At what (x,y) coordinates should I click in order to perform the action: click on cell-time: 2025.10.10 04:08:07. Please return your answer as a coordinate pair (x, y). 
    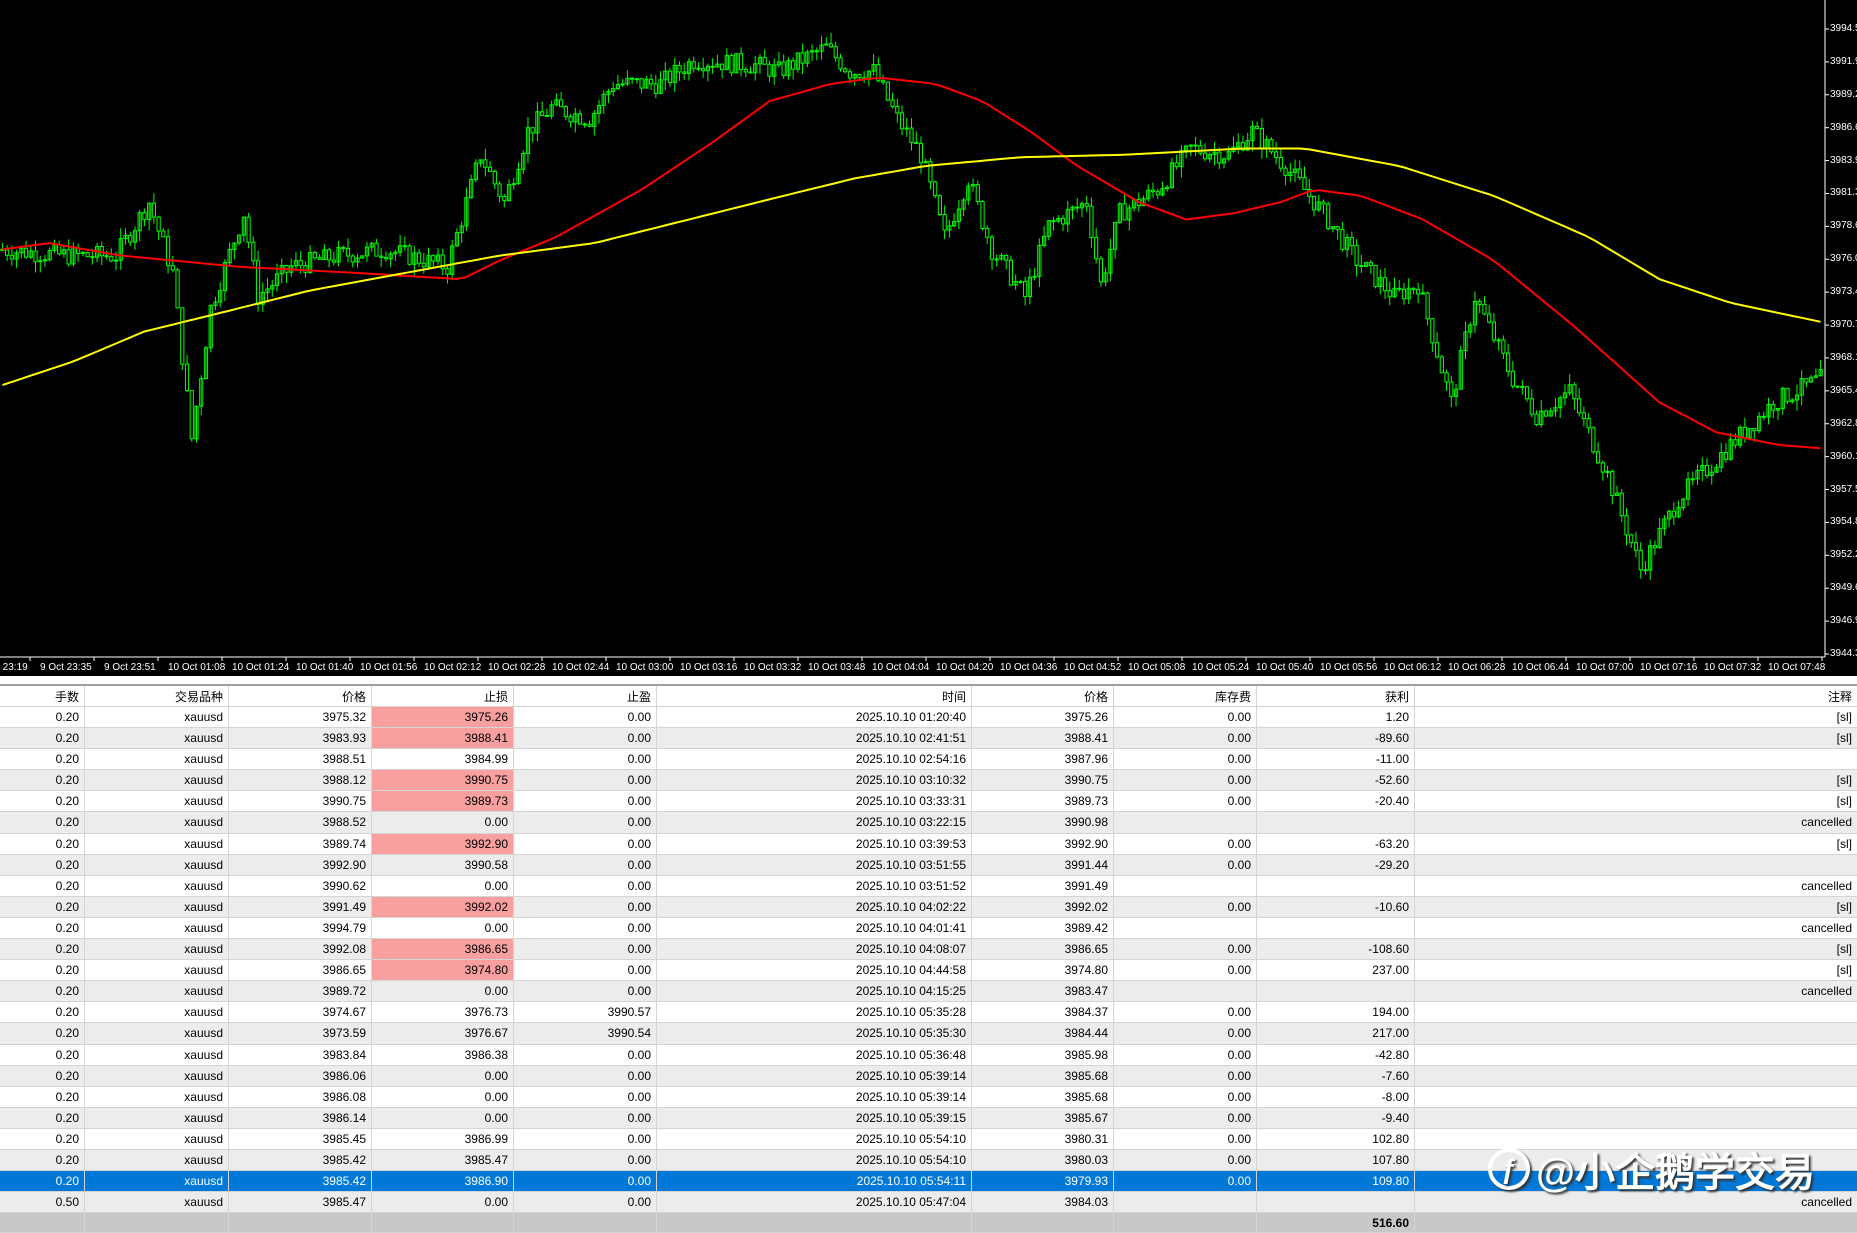
    Looking at the image, I should click on (814, 949).